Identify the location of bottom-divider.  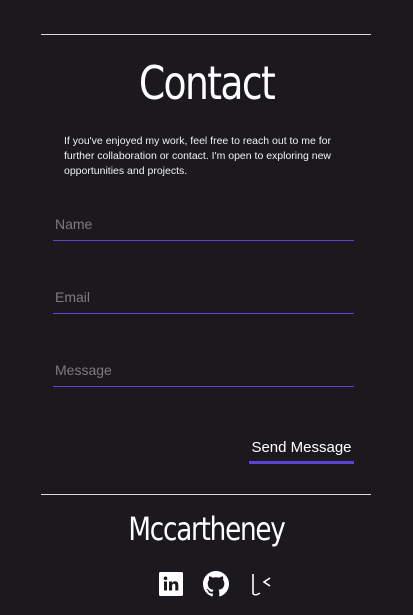
(206, 494).